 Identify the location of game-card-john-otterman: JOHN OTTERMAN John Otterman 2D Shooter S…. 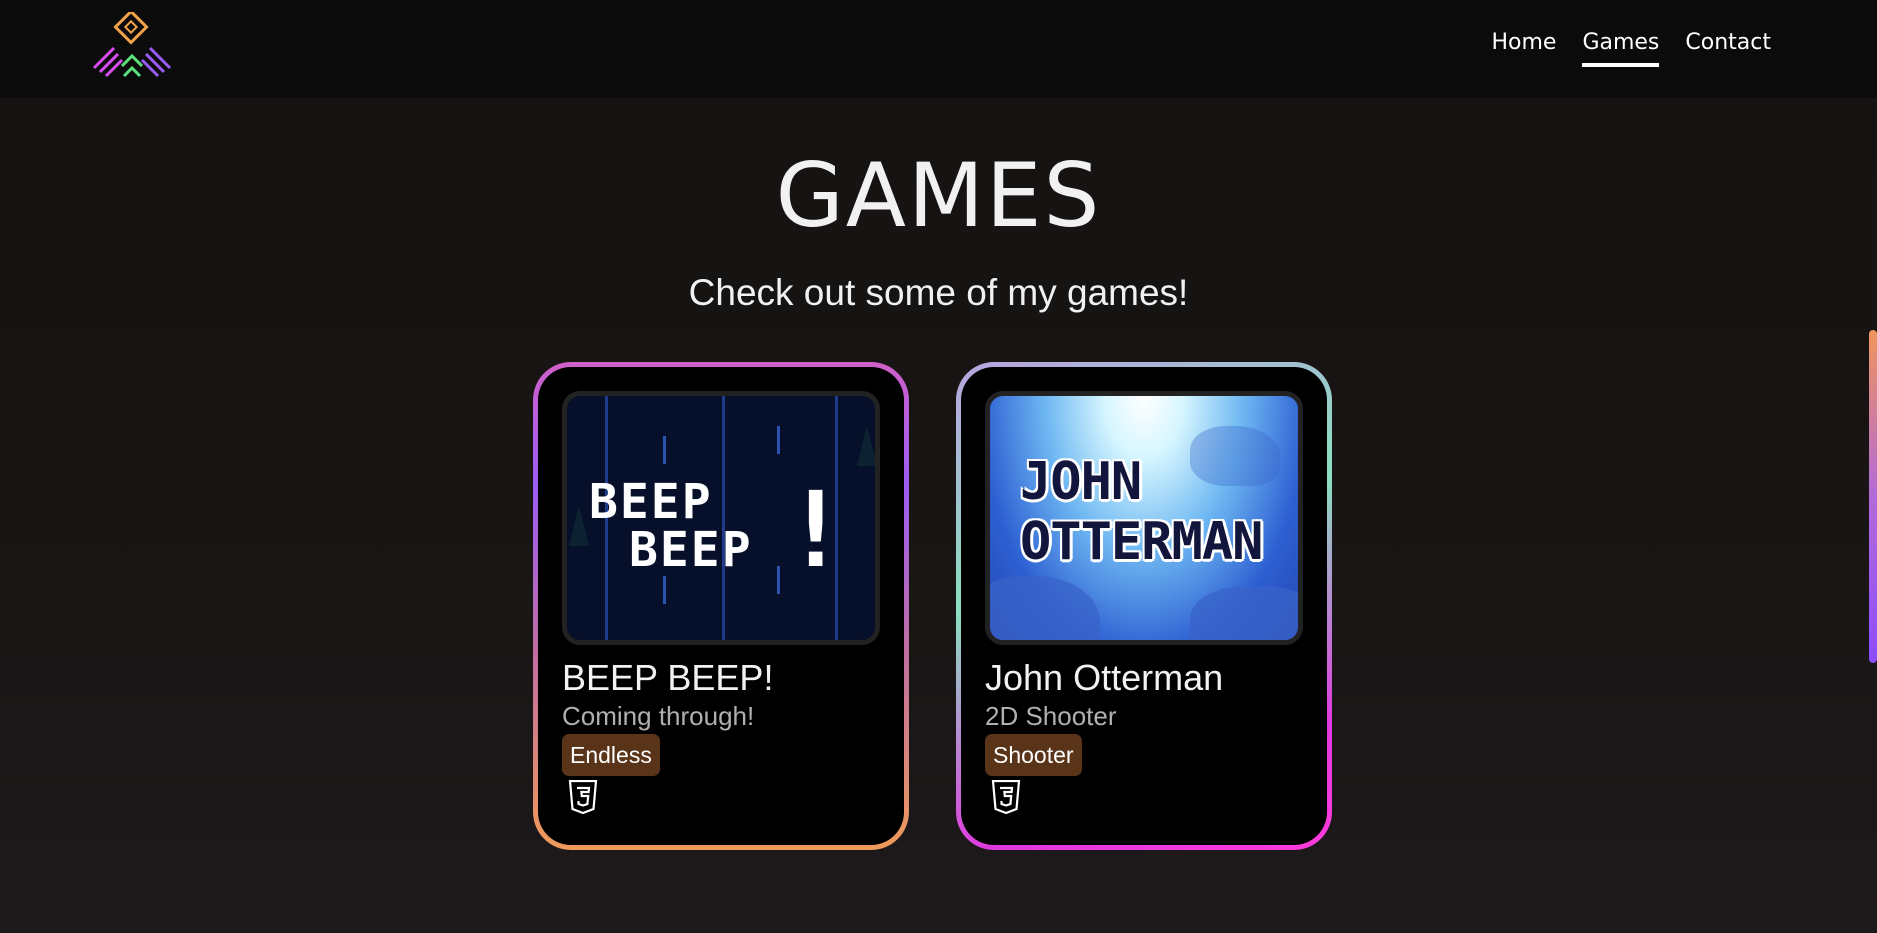
(1144, 606).